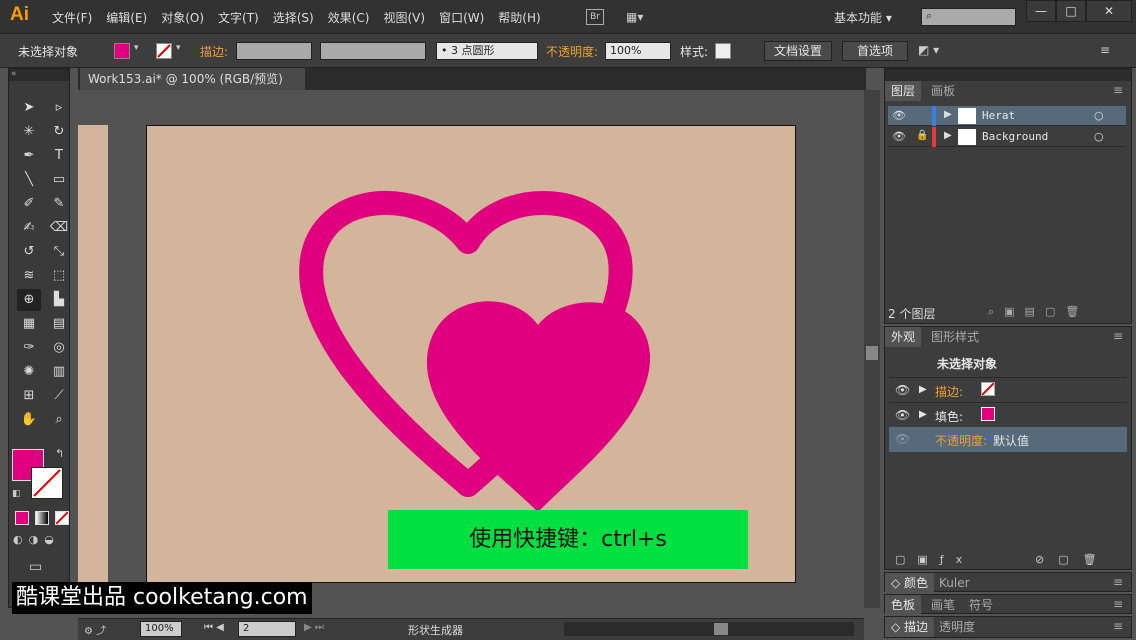  What do you see at coordinates (910, 583) in the screenshot?
I see `tab-color: ◇ 颜色` at bounding box center [910, 583].